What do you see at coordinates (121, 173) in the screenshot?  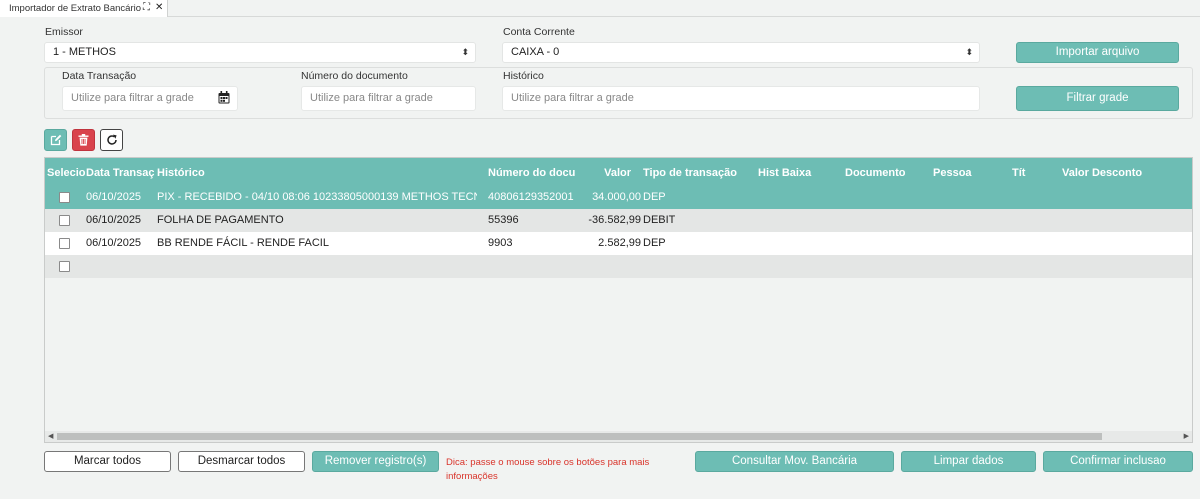 I see `col-header-data: Data Transaç` at bounding box center [121, 173].